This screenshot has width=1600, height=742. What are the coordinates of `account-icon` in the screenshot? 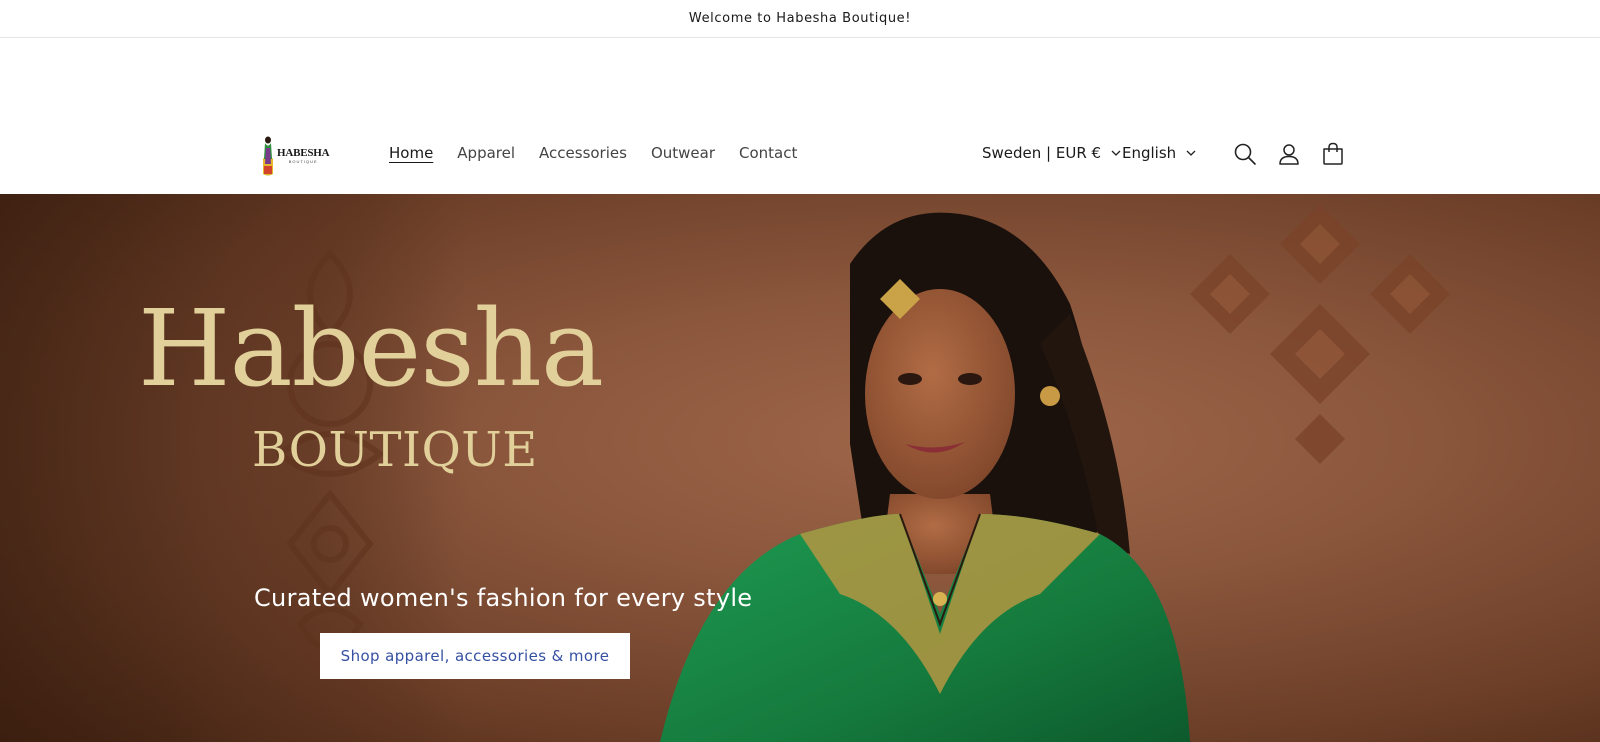 It's located at (1289, 154).